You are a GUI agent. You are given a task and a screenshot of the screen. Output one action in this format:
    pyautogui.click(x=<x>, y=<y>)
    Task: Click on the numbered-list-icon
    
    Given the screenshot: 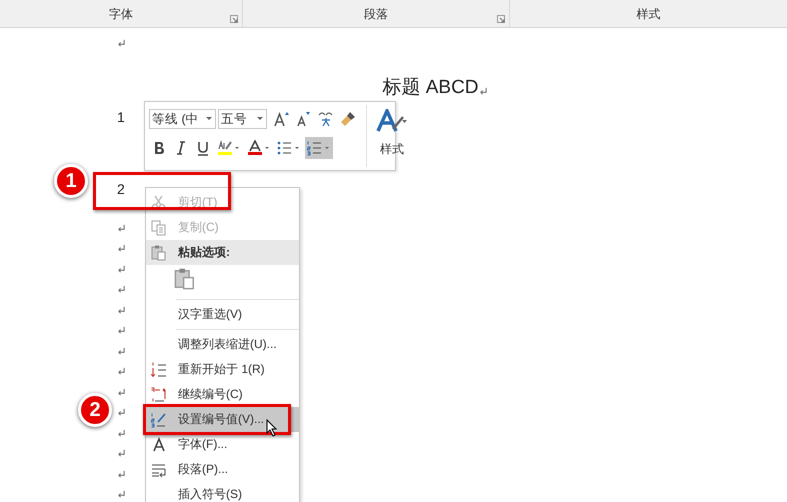 What is the action you would take?
    pyautogui.click(x=319, y=148)
    